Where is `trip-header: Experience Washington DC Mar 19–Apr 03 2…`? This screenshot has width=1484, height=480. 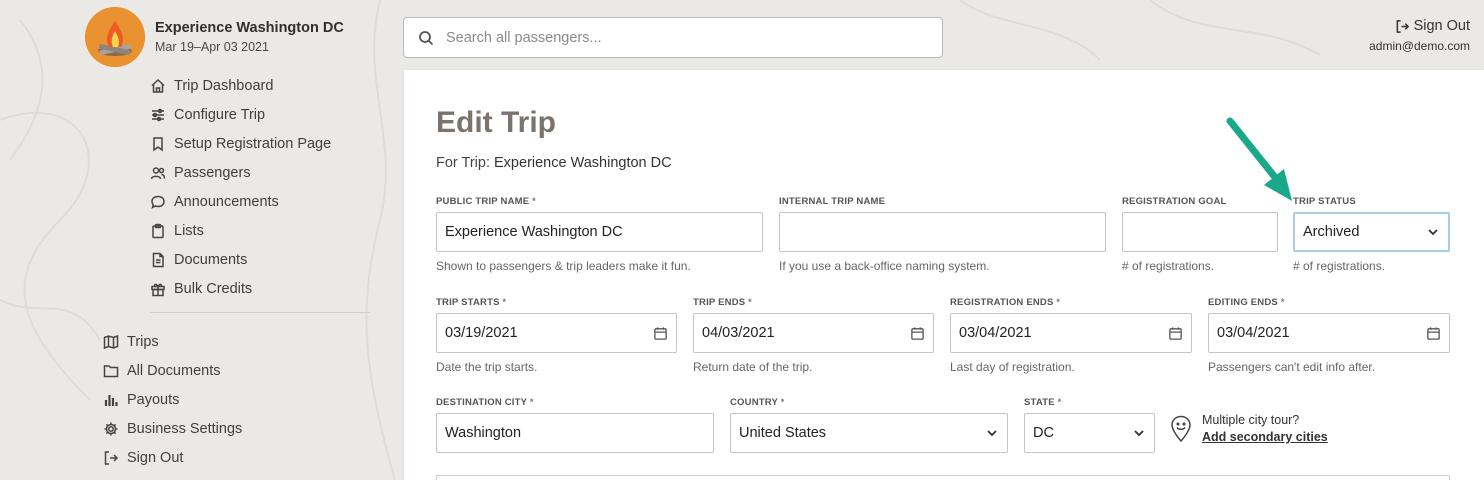
trip-header: Experience Washington DC Mar 19–Apr 03 2… is located at coordinates (214, 37).